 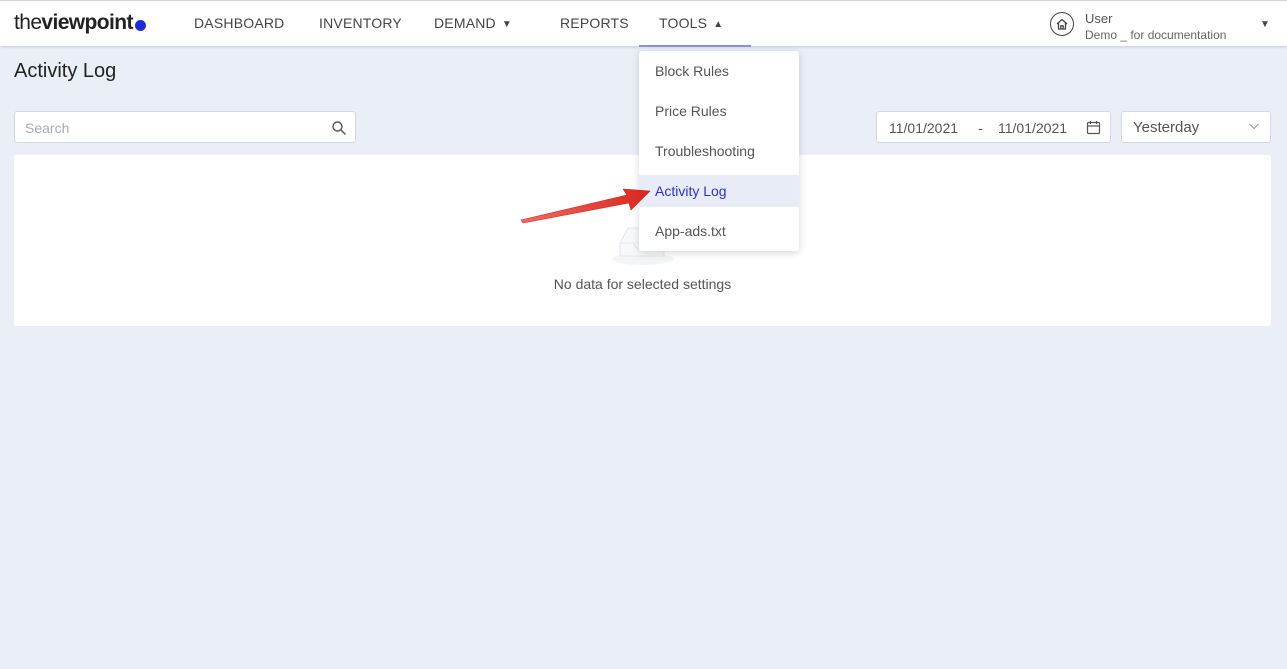 What do you see at coordinates (465, 23) in the screenshot?
I see `nav-demand-label: DEMAND` at bounding box center [465, 23].